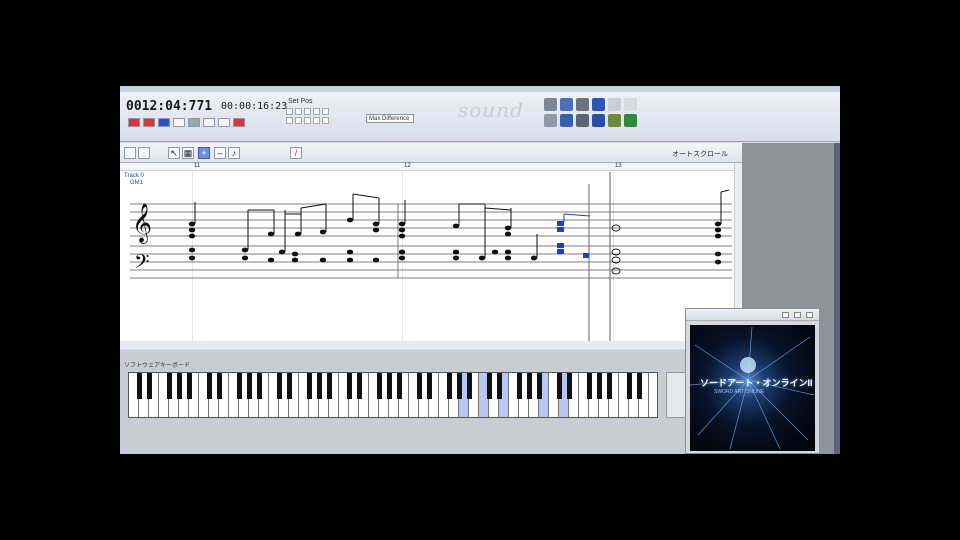  I want to click on close-button, so click(809, 315).